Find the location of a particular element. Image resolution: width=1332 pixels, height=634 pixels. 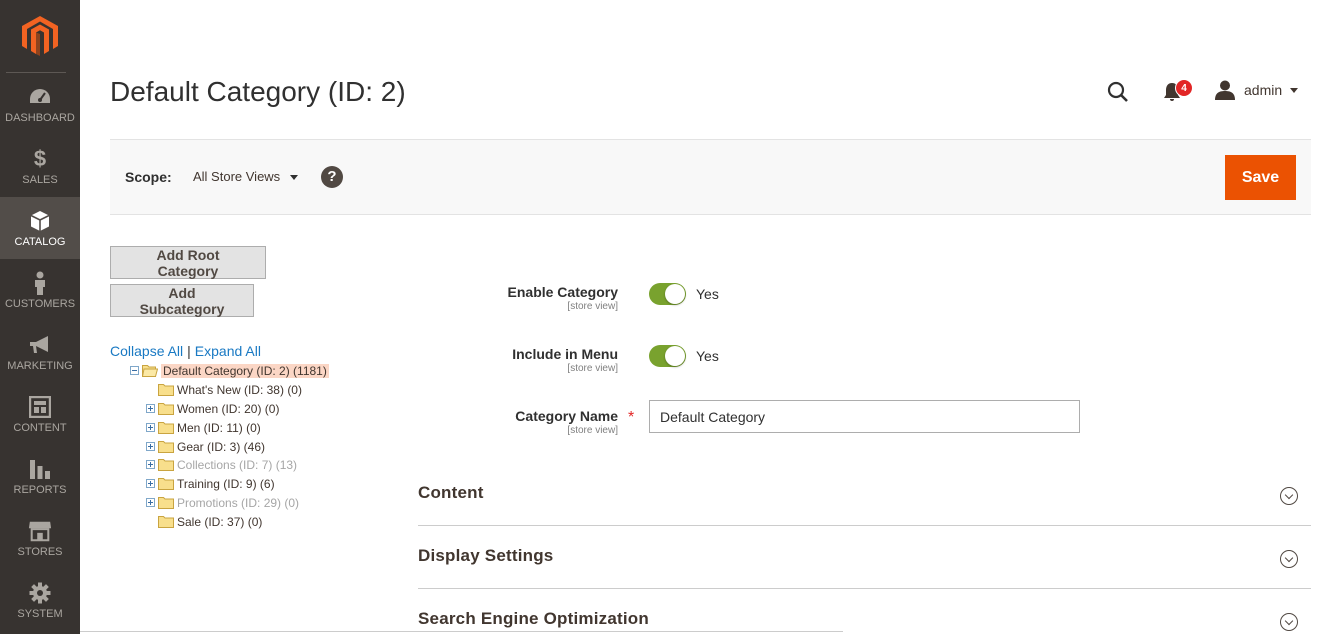

tree-node-promotions: Promotions (ID: 29) (0) is located at coordinates (222, 502).